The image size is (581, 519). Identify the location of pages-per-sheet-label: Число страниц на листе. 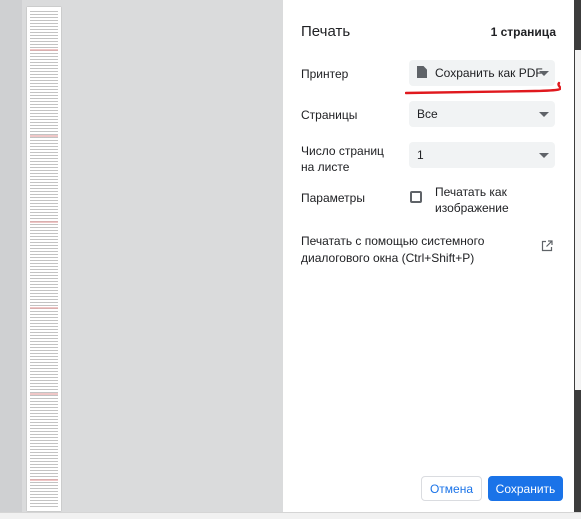
(342, 159).